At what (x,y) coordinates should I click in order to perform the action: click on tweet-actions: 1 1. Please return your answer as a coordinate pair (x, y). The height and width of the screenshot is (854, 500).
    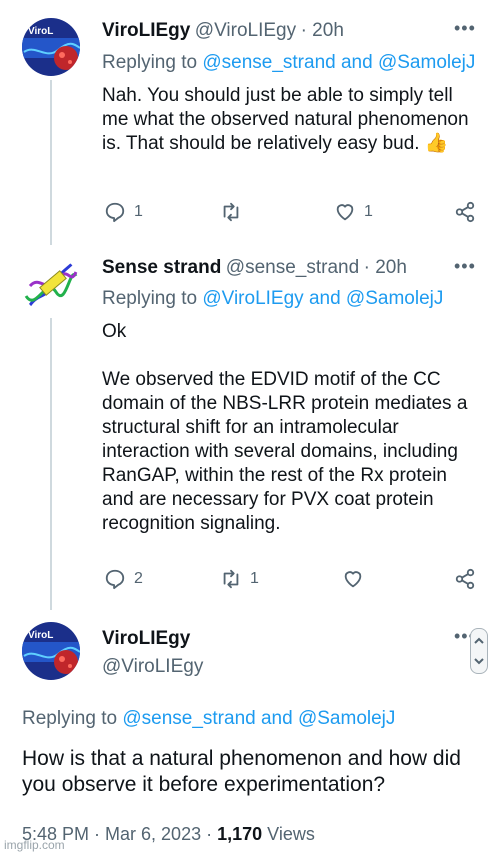
    Looking at the image, I should click on (291, 213).